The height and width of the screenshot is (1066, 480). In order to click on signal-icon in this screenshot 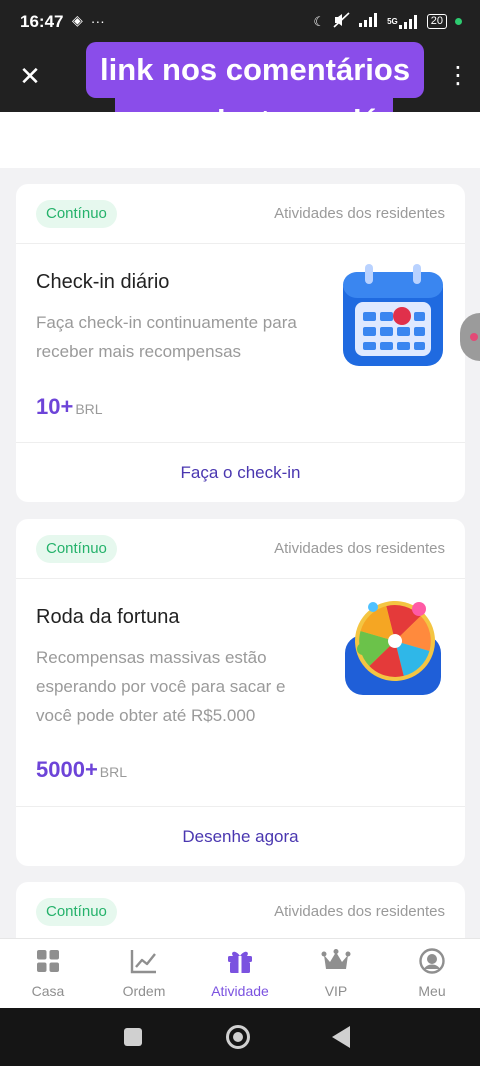, I will do `click(369, 21)`.